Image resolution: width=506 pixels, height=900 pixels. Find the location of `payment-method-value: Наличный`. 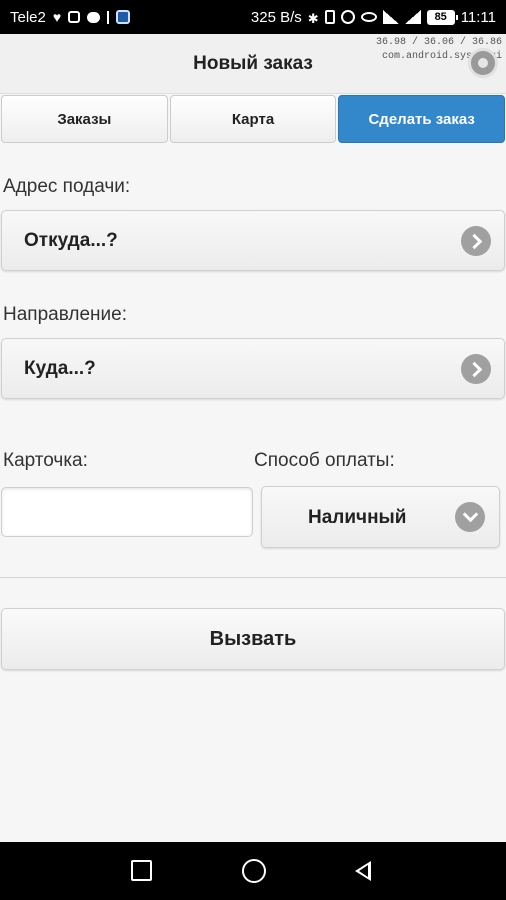

payment-method-value: Наличный is located at coordinates (357, 517).